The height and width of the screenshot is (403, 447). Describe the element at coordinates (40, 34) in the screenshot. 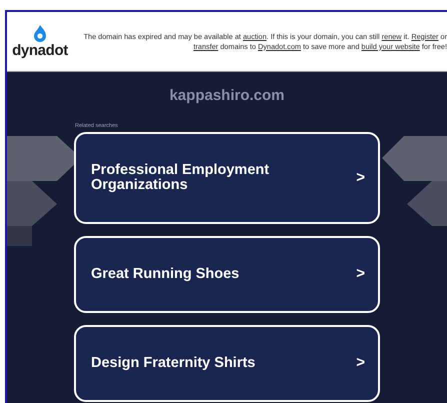

I see `logo-icon` at that location.